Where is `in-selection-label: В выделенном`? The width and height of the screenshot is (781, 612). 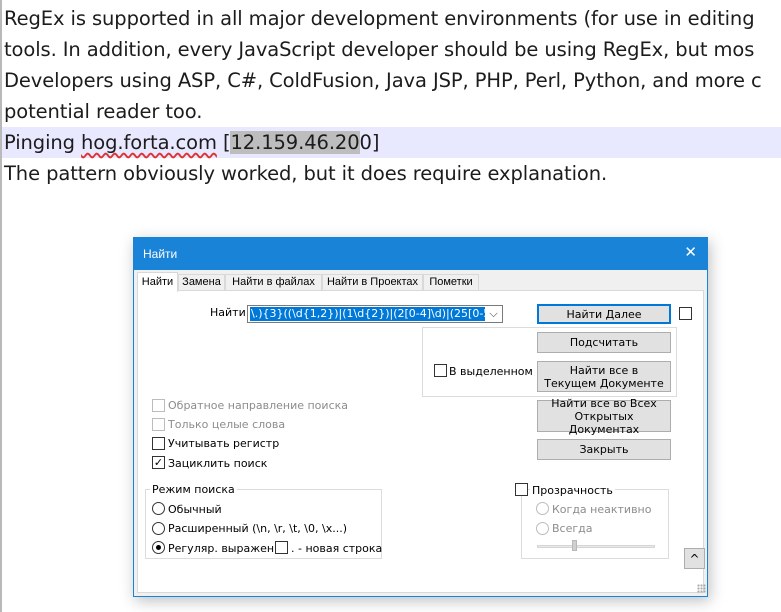 in-selection-label: В выделенном is located at coordinates (491, 371).